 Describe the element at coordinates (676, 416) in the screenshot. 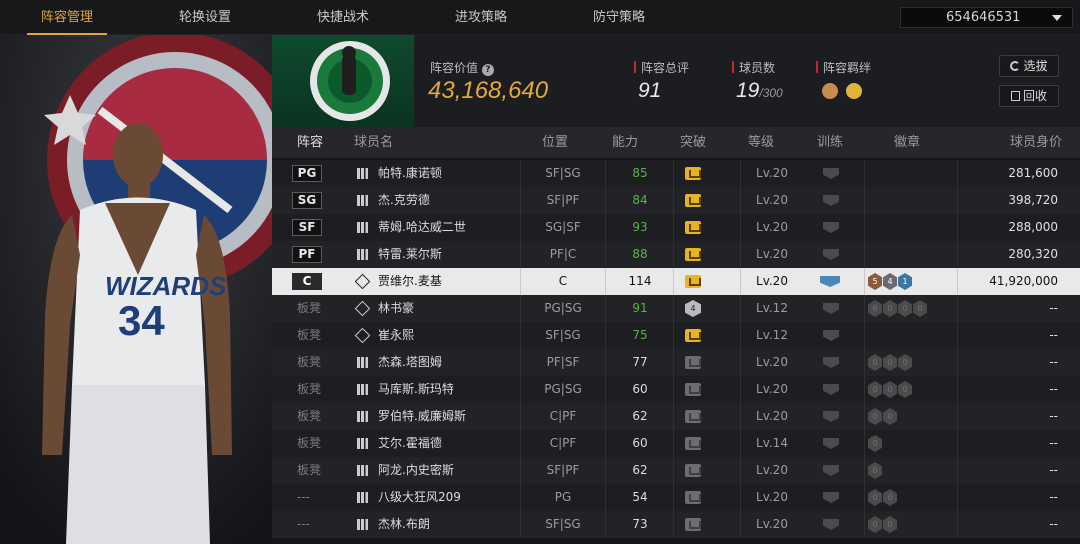

I see `table-row: 板凳 罗伯特.威廉姆斯 C|PF 62 Lv.20 0 0 --` at that location.